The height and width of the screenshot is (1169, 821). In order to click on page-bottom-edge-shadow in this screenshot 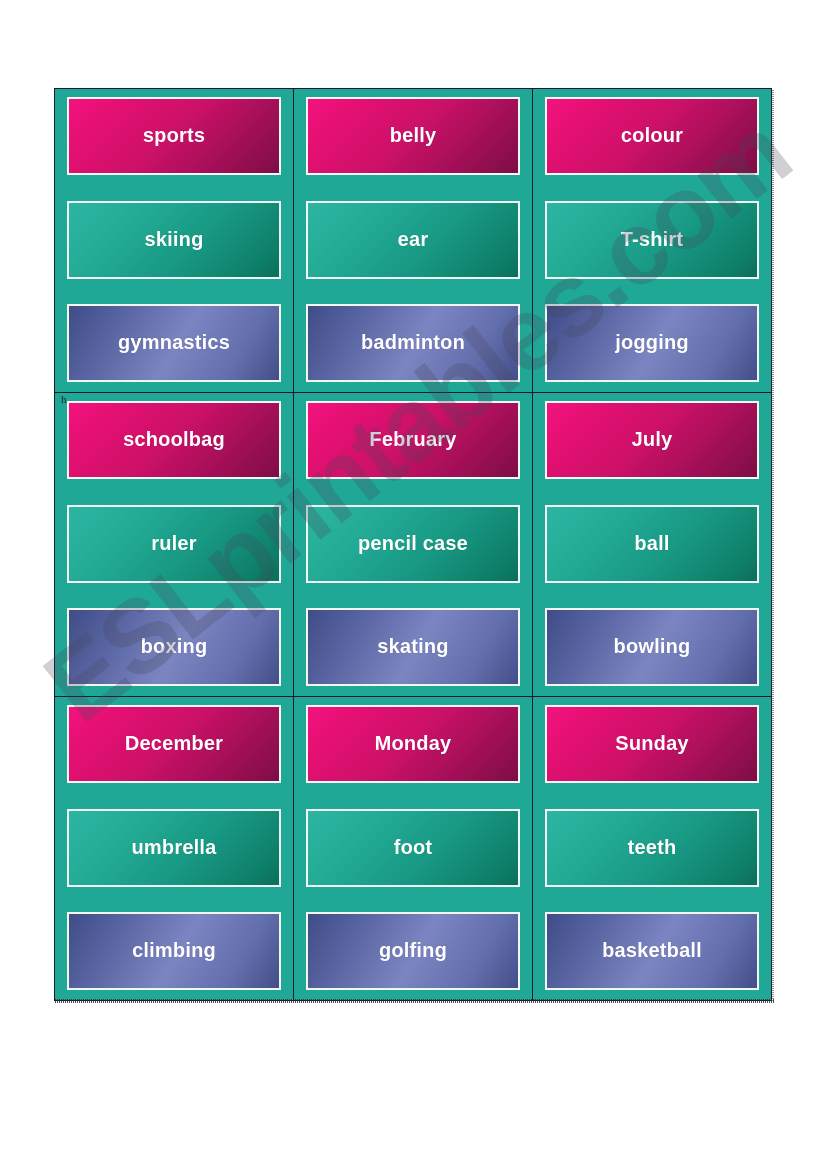, I will do `click(414, 1001)`.